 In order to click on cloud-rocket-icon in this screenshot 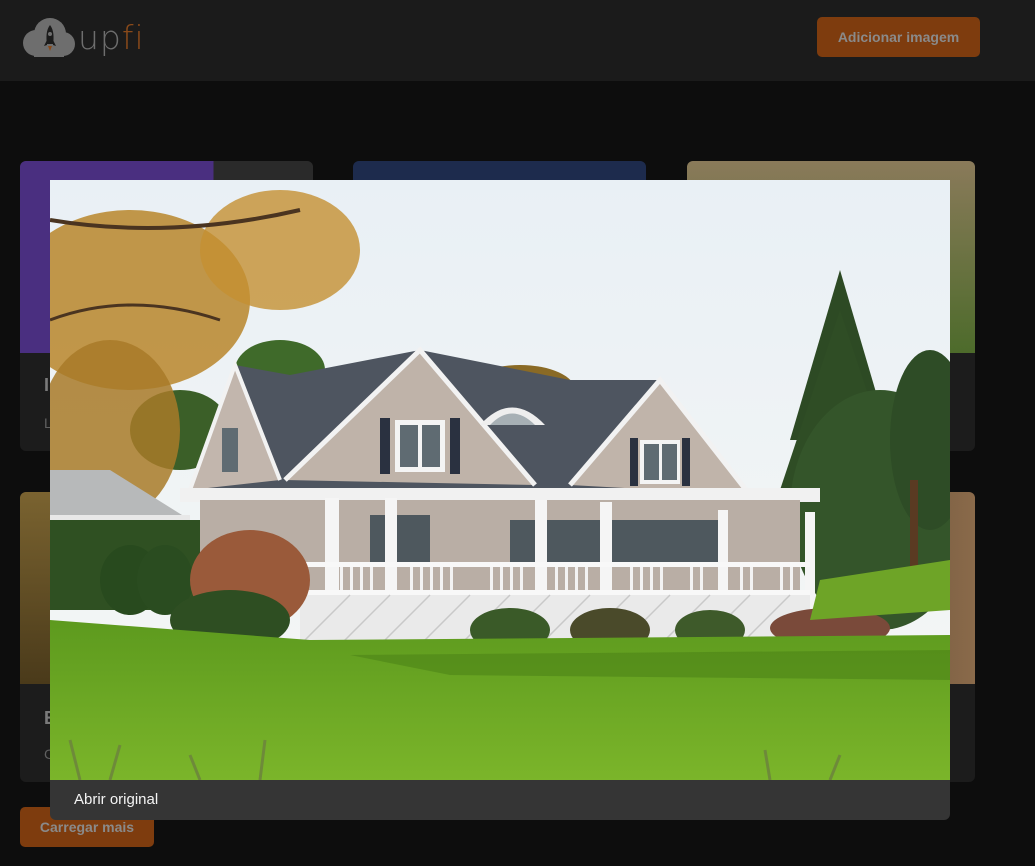, I will do `click(49, 37)`.